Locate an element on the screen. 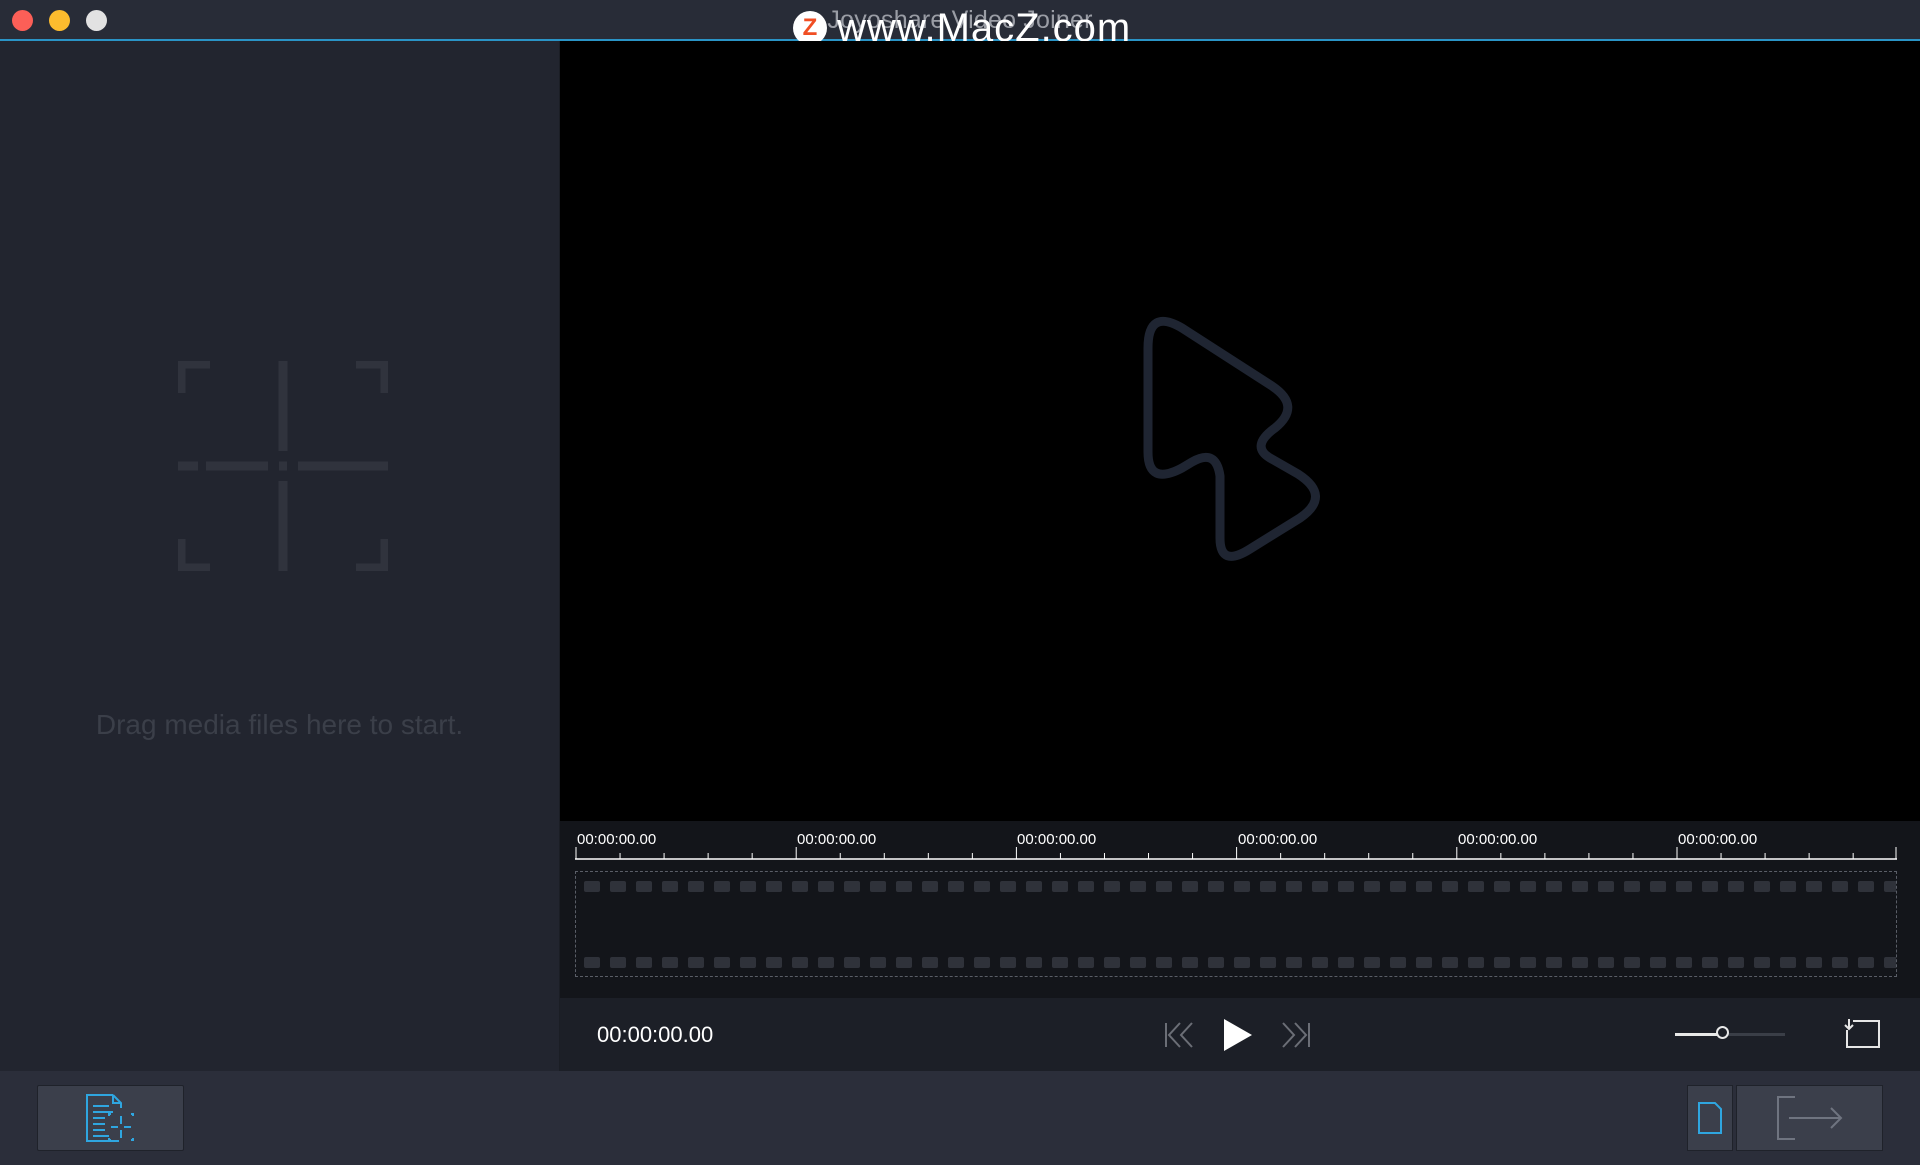 The width and height of the screenshot is (1920, 1165). format-file-icon is located at coordinates (1710, 1118).